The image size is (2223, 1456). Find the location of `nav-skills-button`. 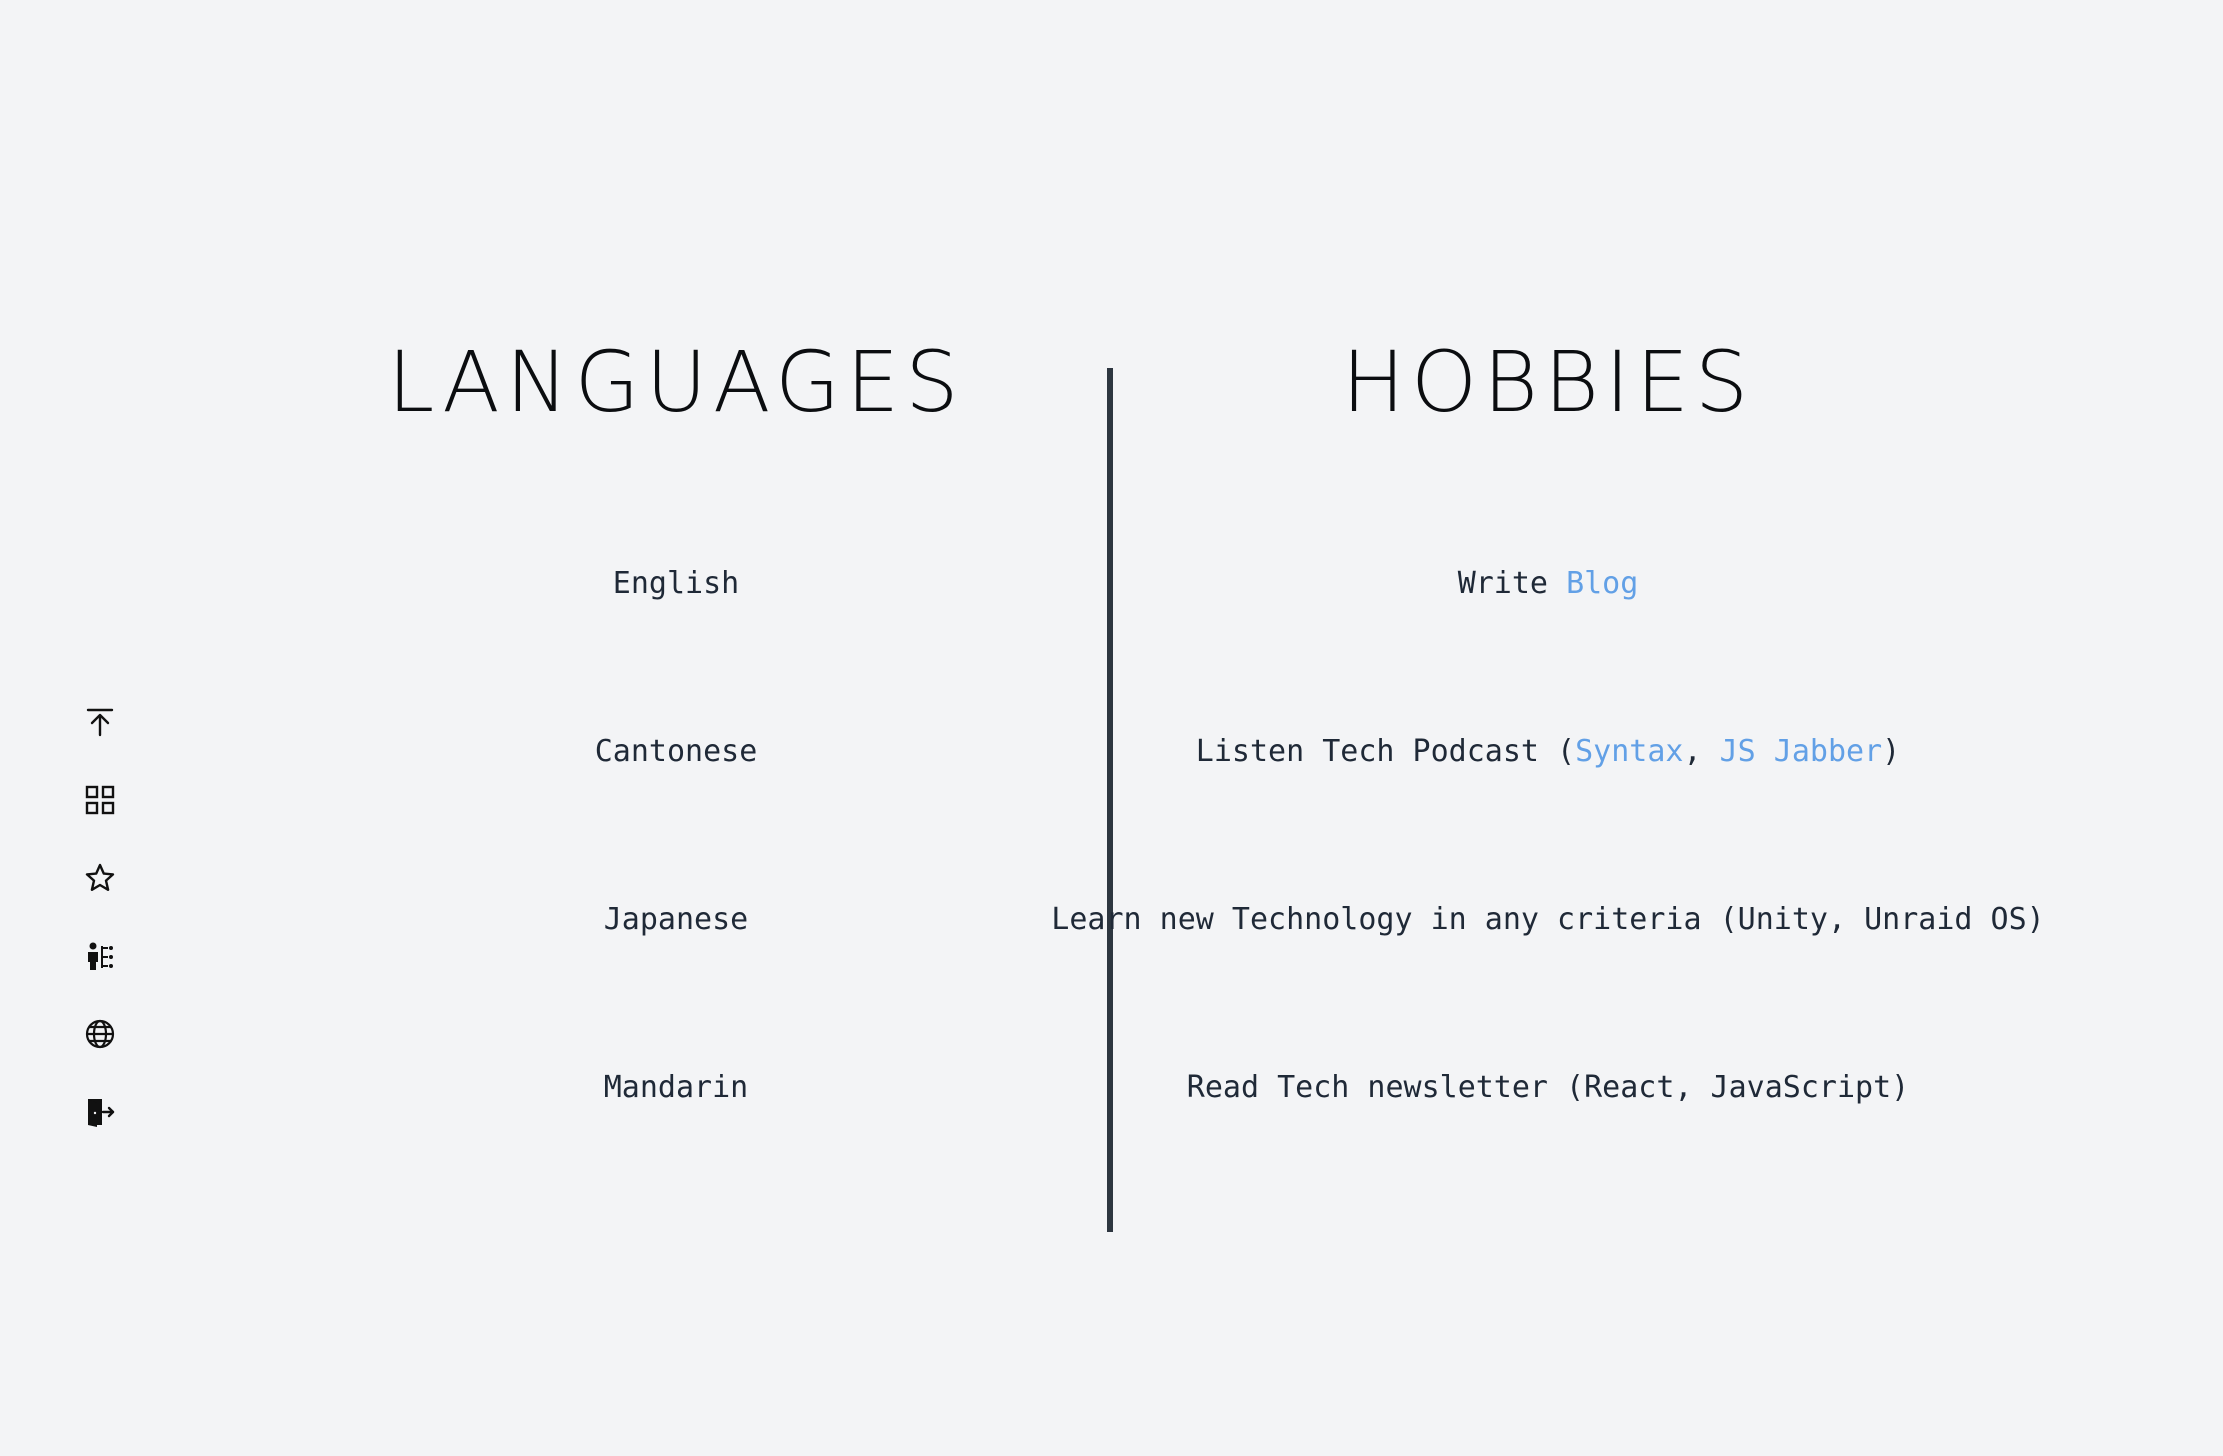

nav-skills-button is located at coordinates (100, 956).